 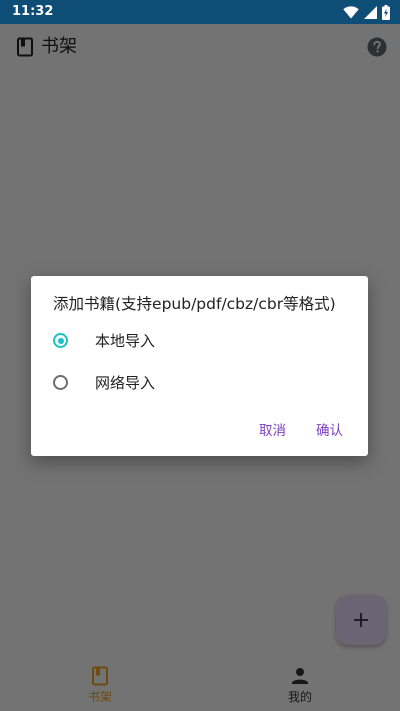 What do you see at coordinates (329, 431) in the screenshot?
I see `confirm-button: 确认` at bounding box center [329, 431].